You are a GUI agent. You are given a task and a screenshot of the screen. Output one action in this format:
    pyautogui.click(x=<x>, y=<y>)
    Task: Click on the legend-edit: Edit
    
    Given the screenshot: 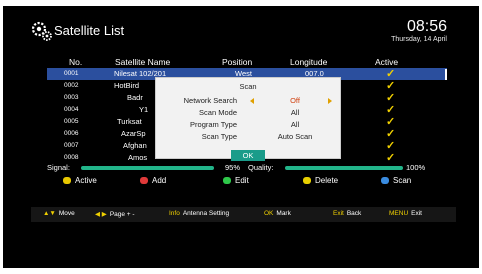 What is the action you would take?
    pyautogui.click(x=236, y=180)
    